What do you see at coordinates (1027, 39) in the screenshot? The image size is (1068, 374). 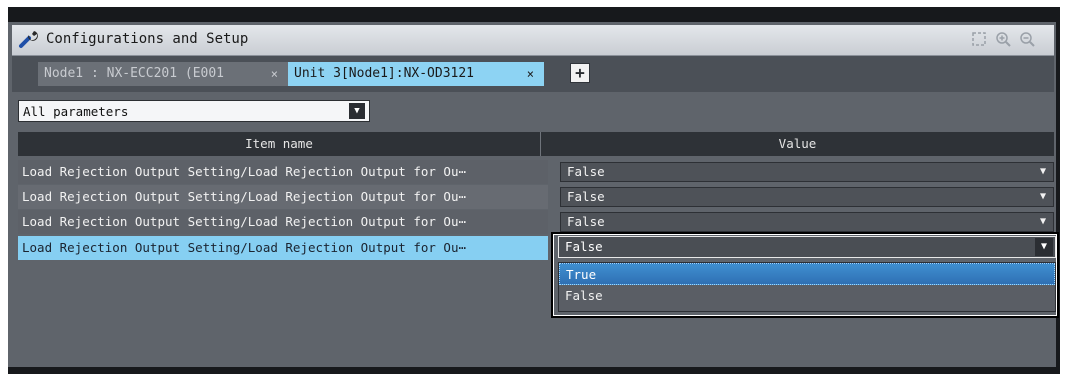 I see `zoom-out-icon` at bounding box center [1027, 39].